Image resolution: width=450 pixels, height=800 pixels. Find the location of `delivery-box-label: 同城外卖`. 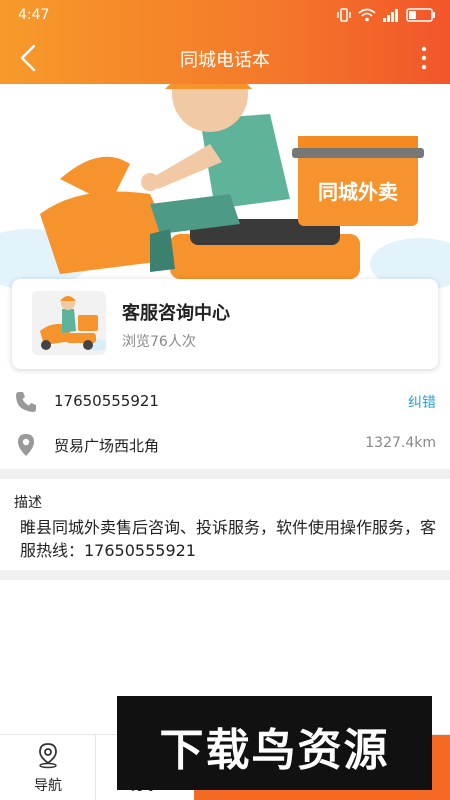

delivery-box-label: 同城外卖 is located at coordinates (358, 192).